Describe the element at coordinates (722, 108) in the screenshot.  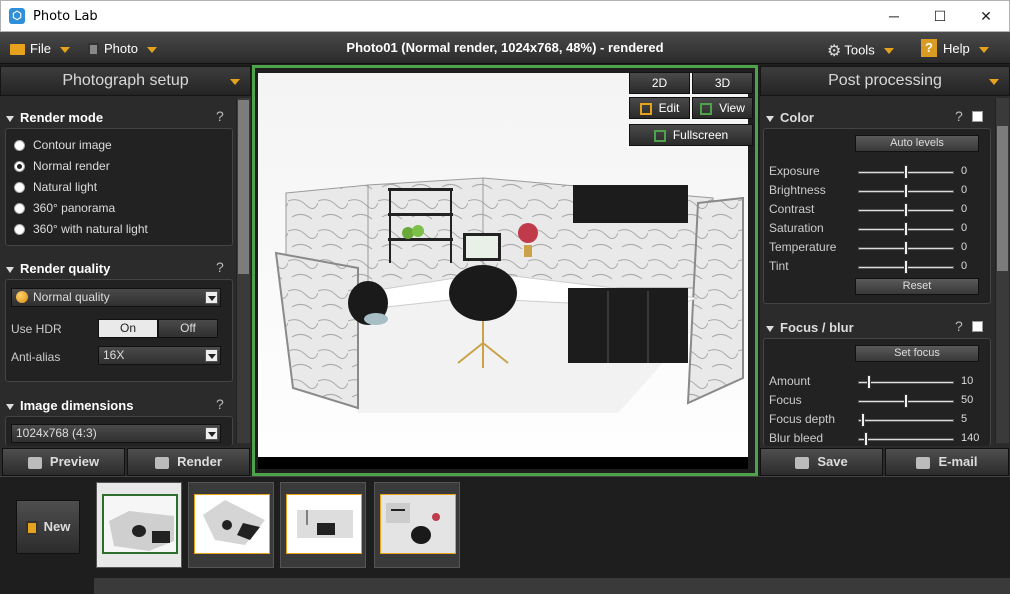
I see `view-button: View` at that location.